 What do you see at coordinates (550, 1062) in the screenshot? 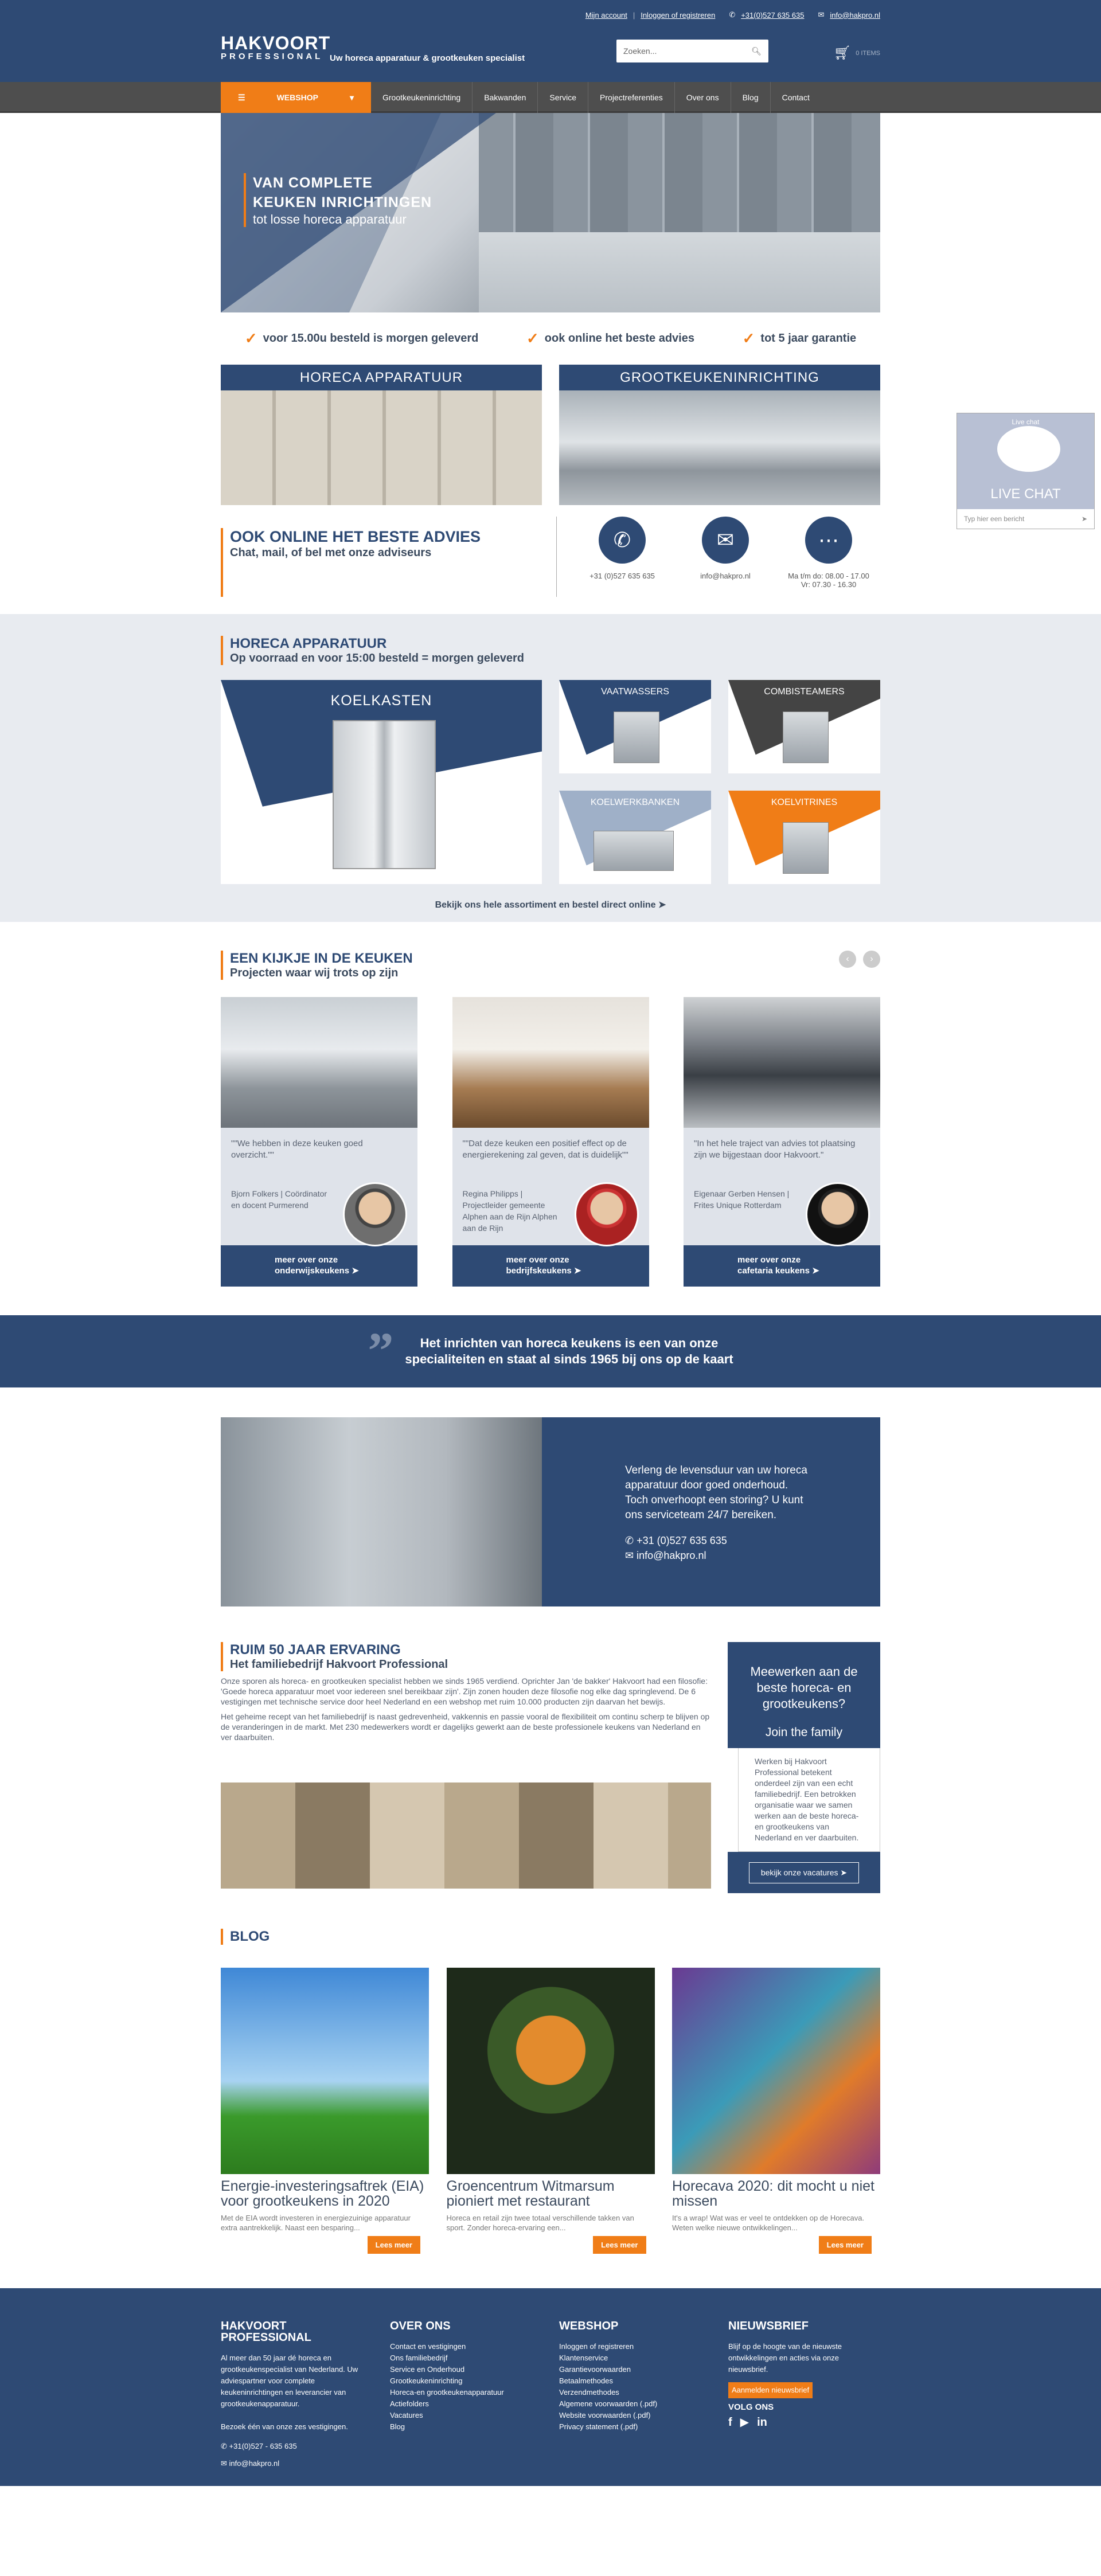
I see `project-image` at bounding box center [550, 1062].